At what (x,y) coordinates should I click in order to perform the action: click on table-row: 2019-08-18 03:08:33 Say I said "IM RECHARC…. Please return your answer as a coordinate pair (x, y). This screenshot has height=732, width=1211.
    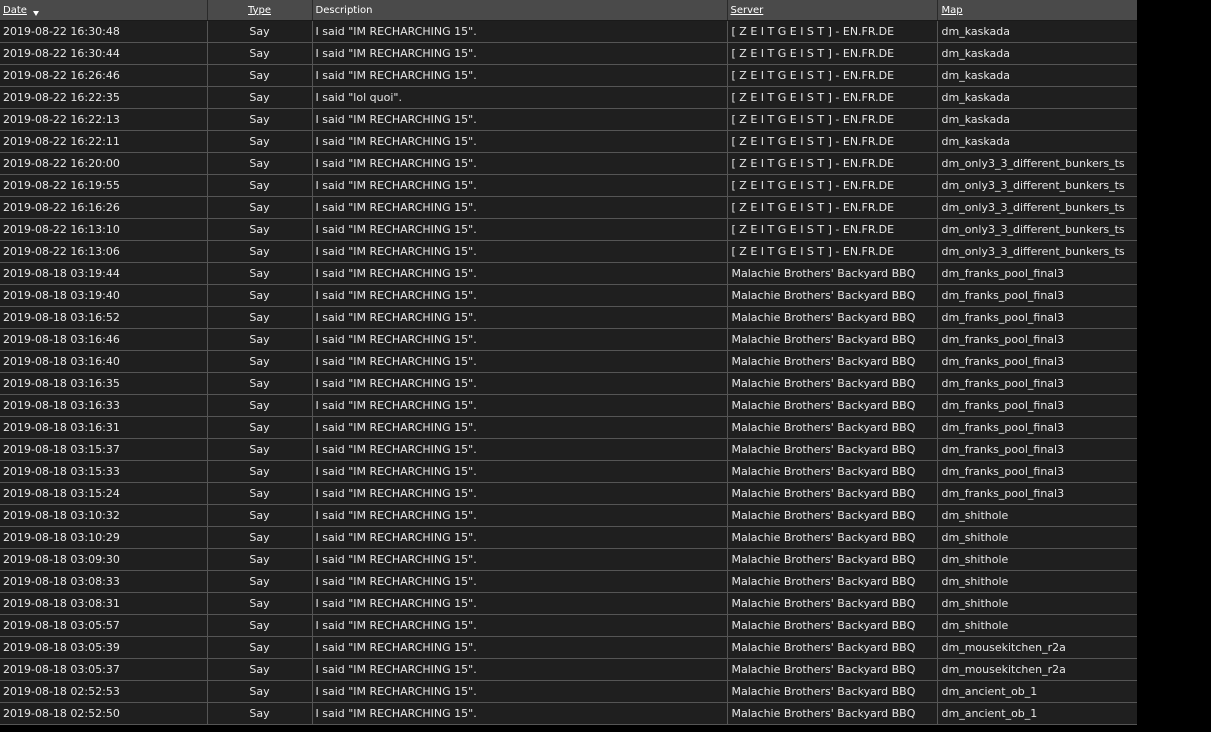
    Looking at the image, I should click on (568, 581).